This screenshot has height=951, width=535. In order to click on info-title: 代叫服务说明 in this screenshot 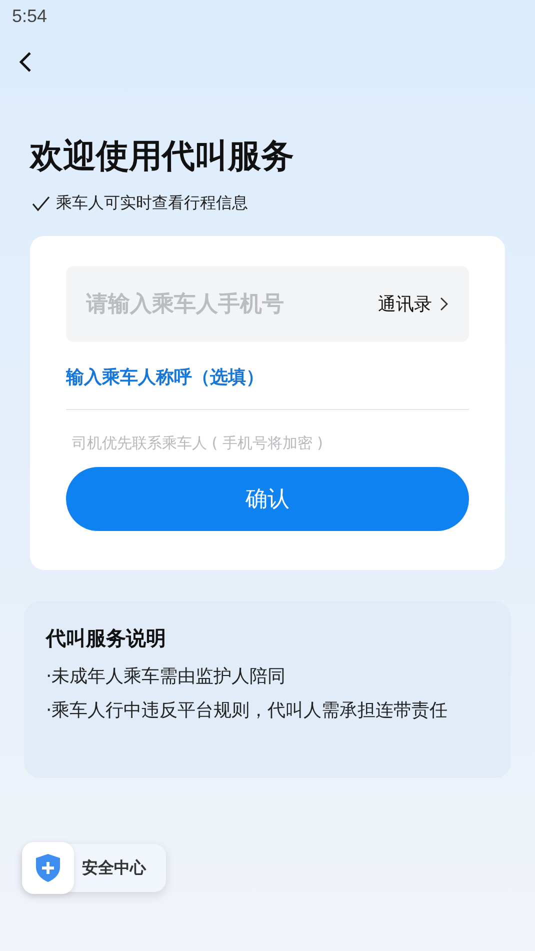, I will do `click(106, 638)`.